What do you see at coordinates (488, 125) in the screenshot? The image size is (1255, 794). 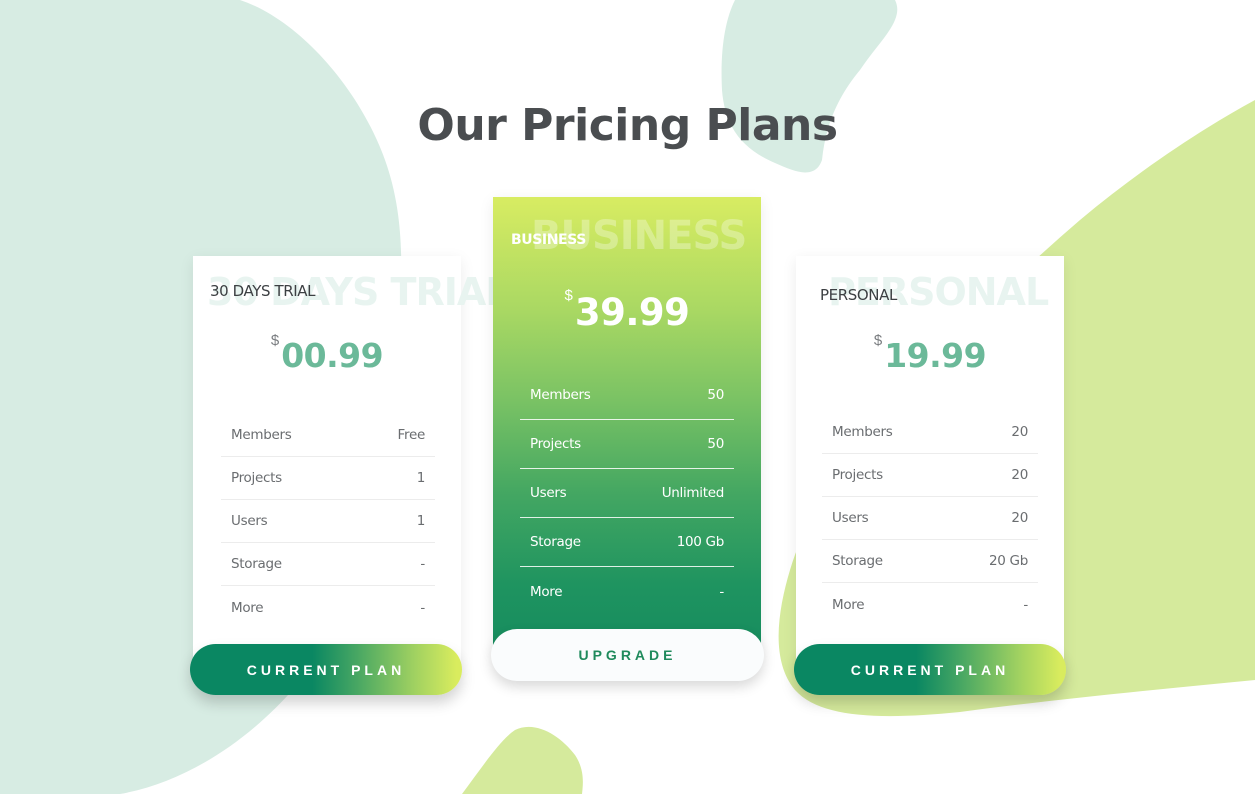 I see `title-word: ur` at bounding box center [488, 125].